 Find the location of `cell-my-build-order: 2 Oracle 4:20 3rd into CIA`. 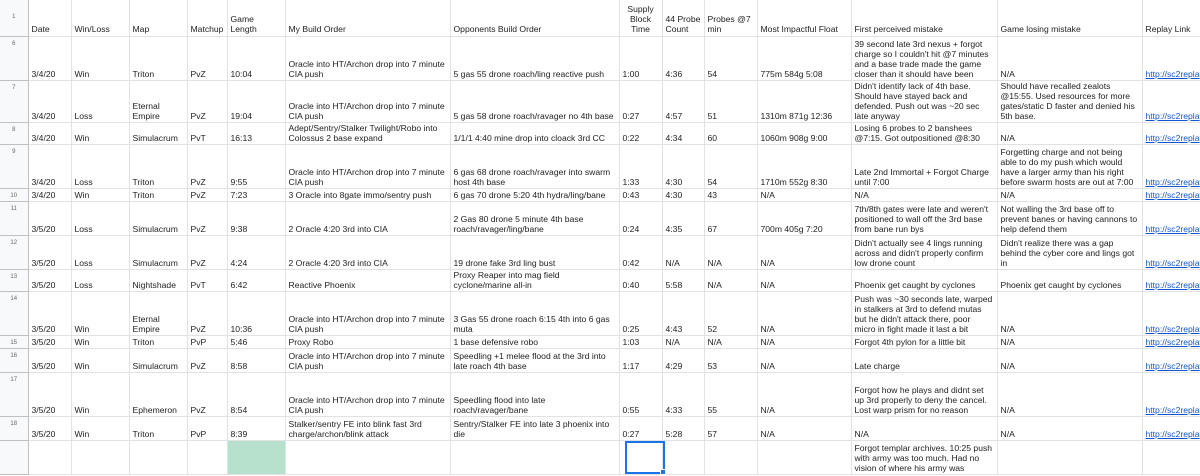

cell-my-build-order: 2 Oracle 4:20 3rd into CIA is located at coordinates (368, 252).